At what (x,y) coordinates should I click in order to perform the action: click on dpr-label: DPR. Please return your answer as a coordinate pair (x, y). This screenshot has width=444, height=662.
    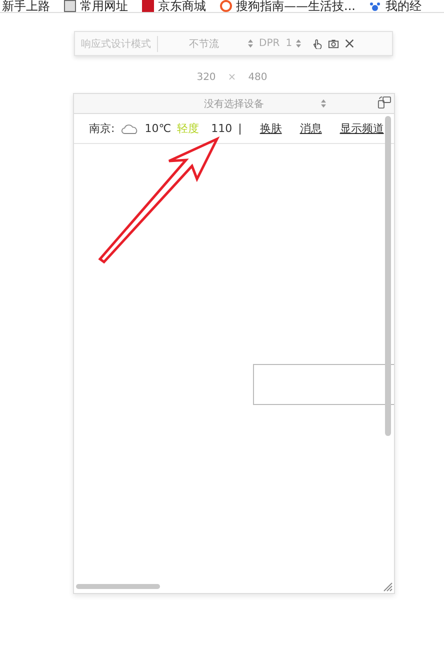
    Looking at the image, I should click on (269, 43).